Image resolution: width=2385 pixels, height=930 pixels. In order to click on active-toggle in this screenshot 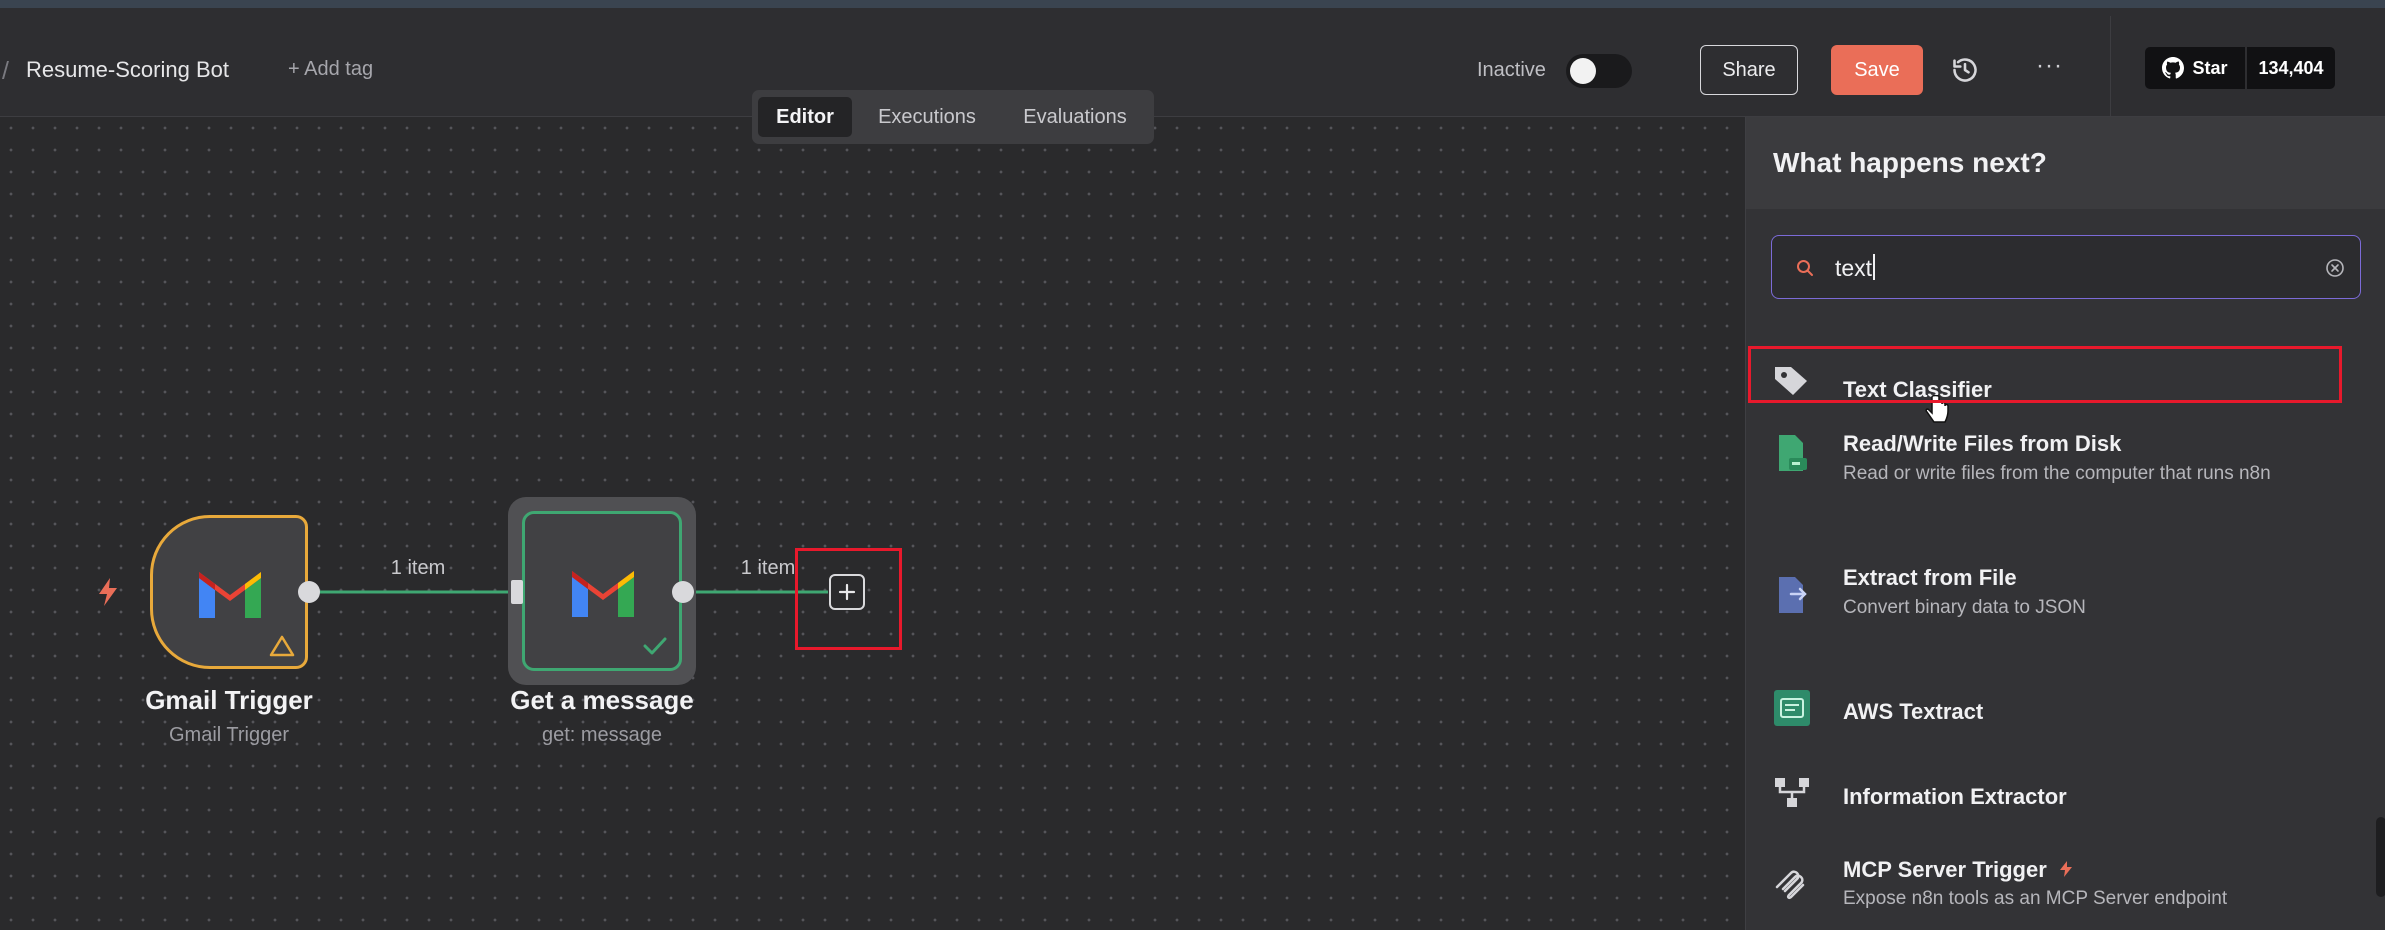, I will do `click(1599, 71)`.